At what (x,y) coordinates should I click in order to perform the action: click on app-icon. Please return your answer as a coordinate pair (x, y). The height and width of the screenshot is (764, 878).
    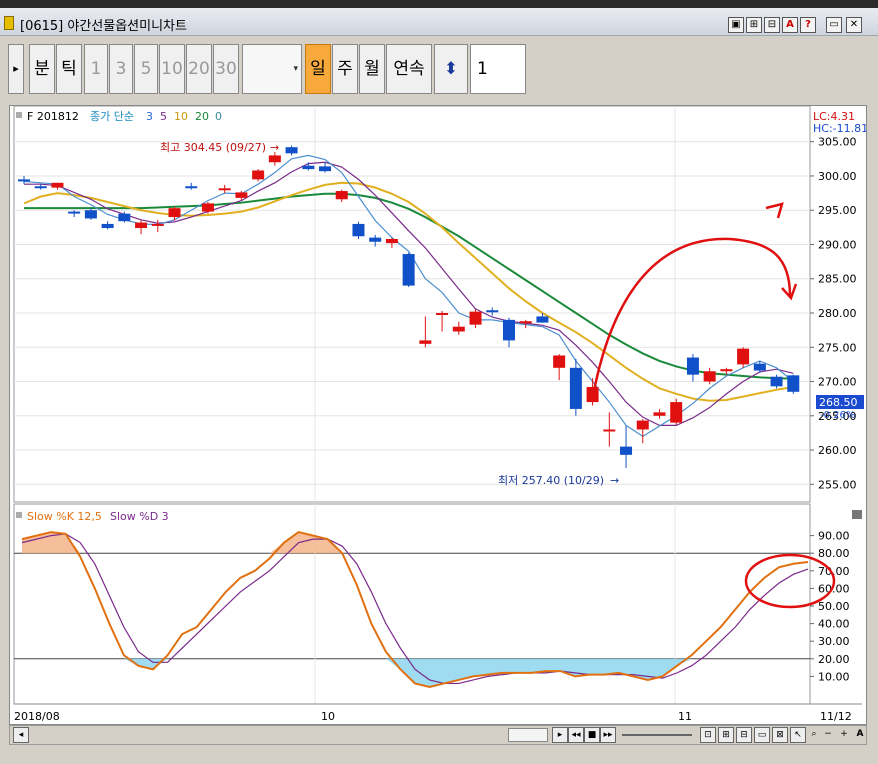
    Looking at the image, I should click on (9, 23).